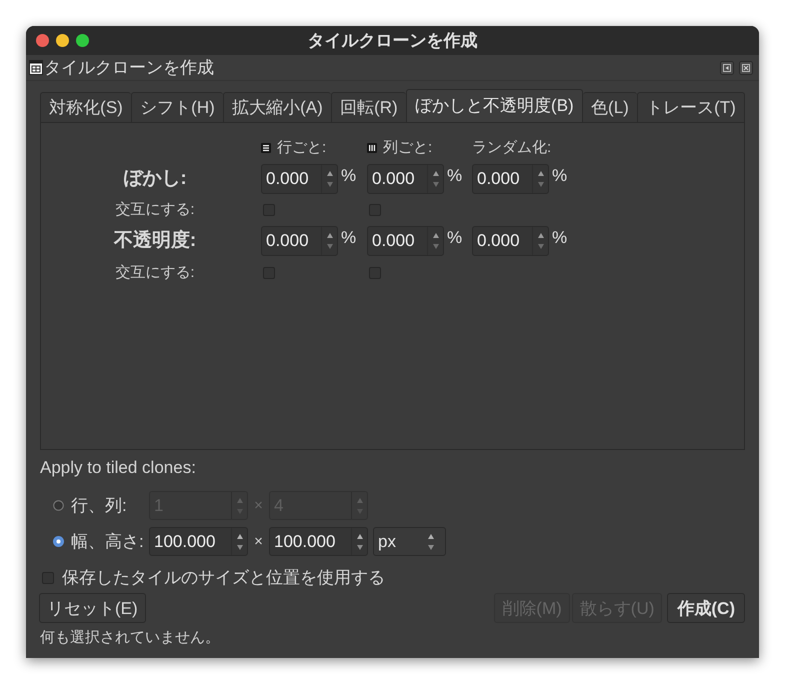  What do you see at coordinates (266, 148) in the screenshot?
I see `horizontal-lines-icon` at bounding box center [266, 148].